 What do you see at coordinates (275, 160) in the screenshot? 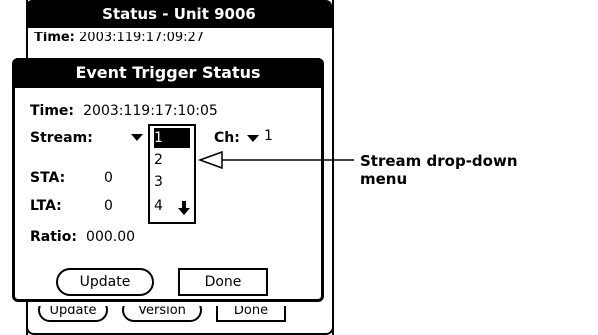
I see `callout-arrow-icon` at bounding box center [275, 160].